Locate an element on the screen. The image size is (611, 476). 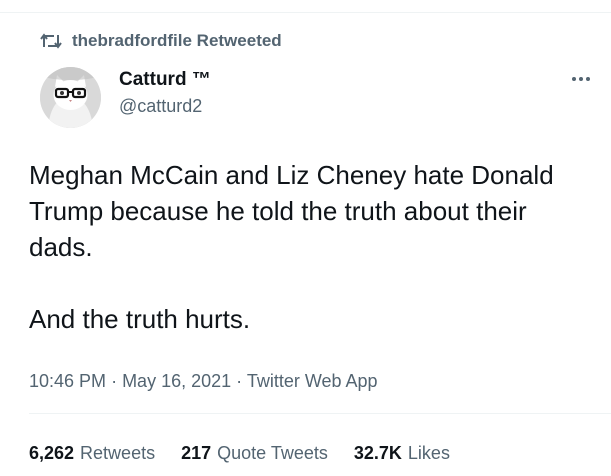
retweet-icon is located at coordinates (51, 41).